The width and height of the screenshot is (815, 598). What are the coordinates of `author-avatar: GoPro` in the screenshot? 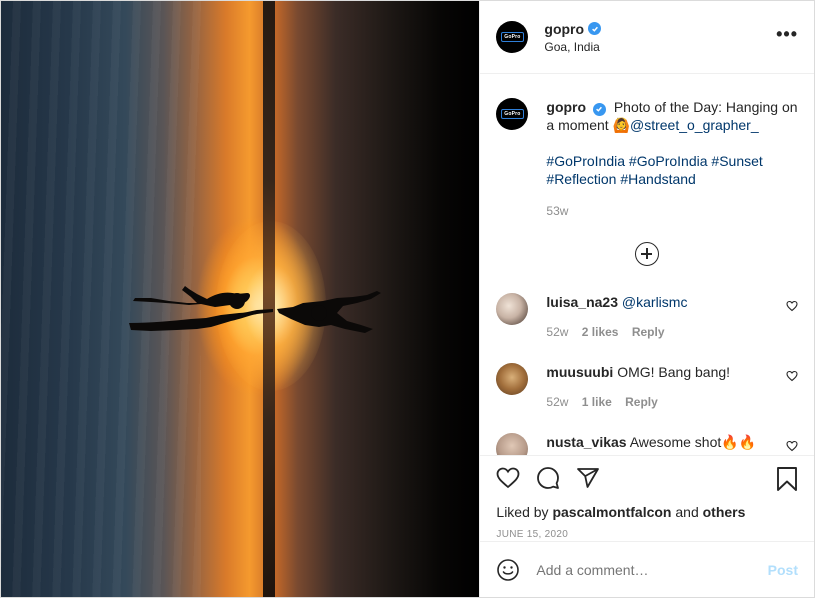 It's located at (512, 37).